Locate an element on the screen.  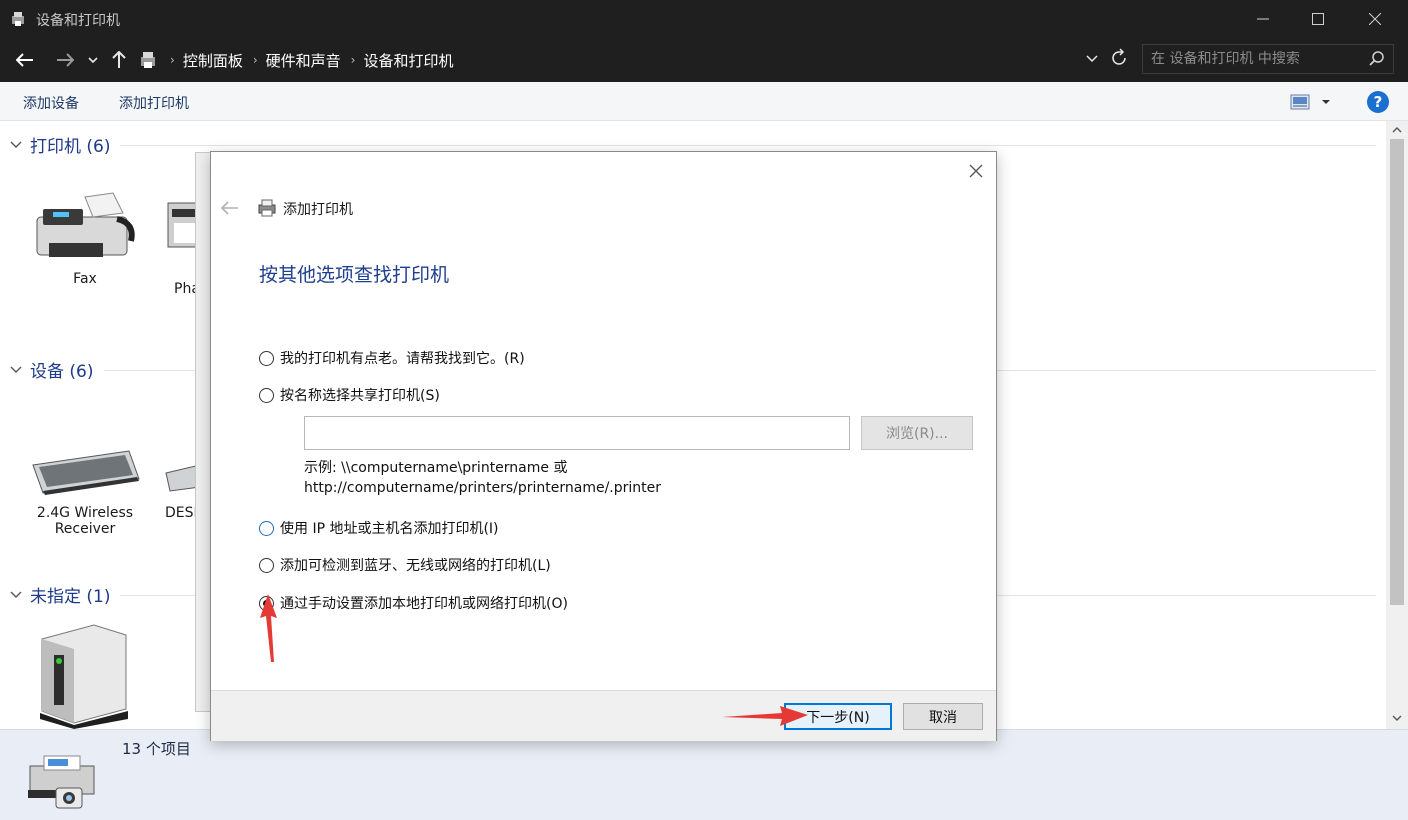
device-pha: Pha is located at coordinates (184, 242).